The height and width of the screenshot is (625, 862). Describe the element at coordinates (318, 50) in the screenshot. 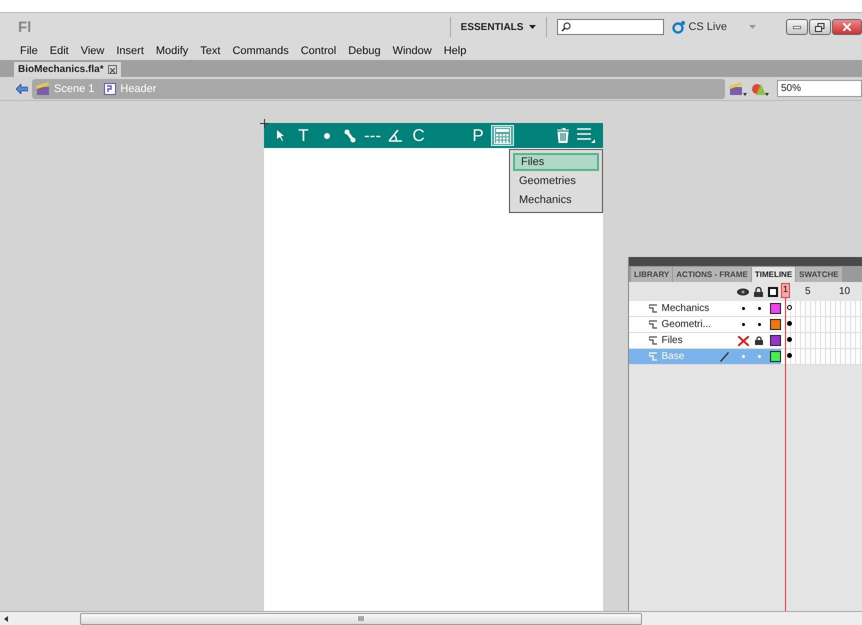

I see `menu-item: Control` at that location.